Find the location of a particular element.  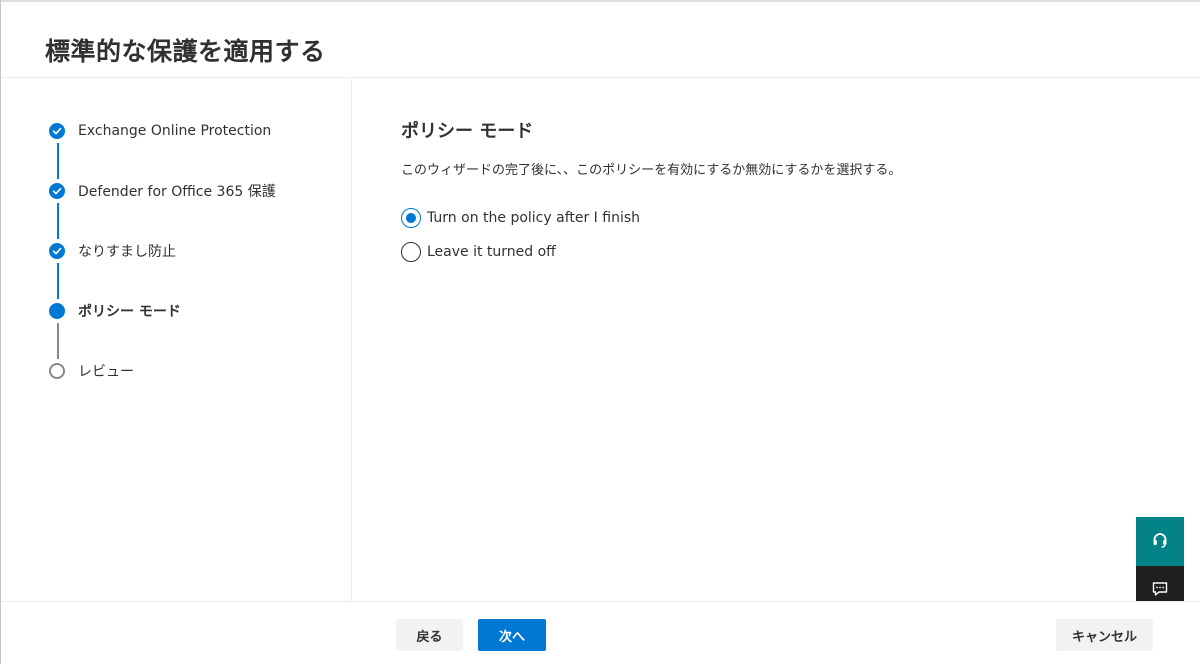

radio-label: Leave it turned off is located at coordinates (491, 252).